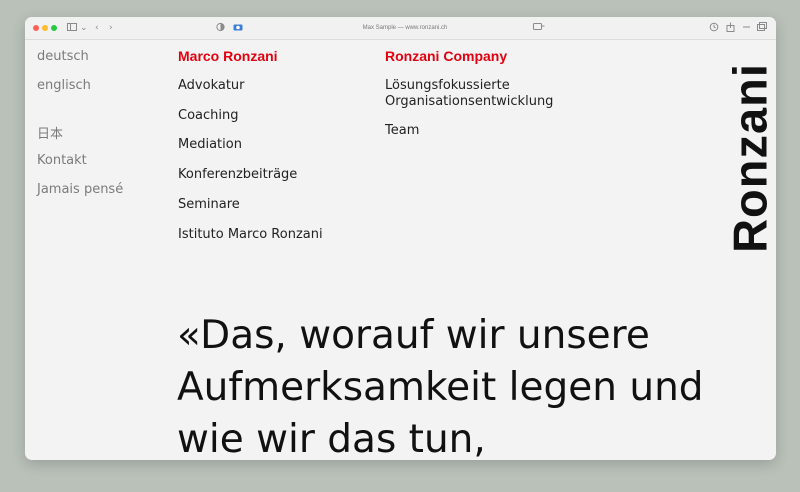  Describe the element at coordinates (730, 29) in the screenshot. I see `share-icon` at that location.